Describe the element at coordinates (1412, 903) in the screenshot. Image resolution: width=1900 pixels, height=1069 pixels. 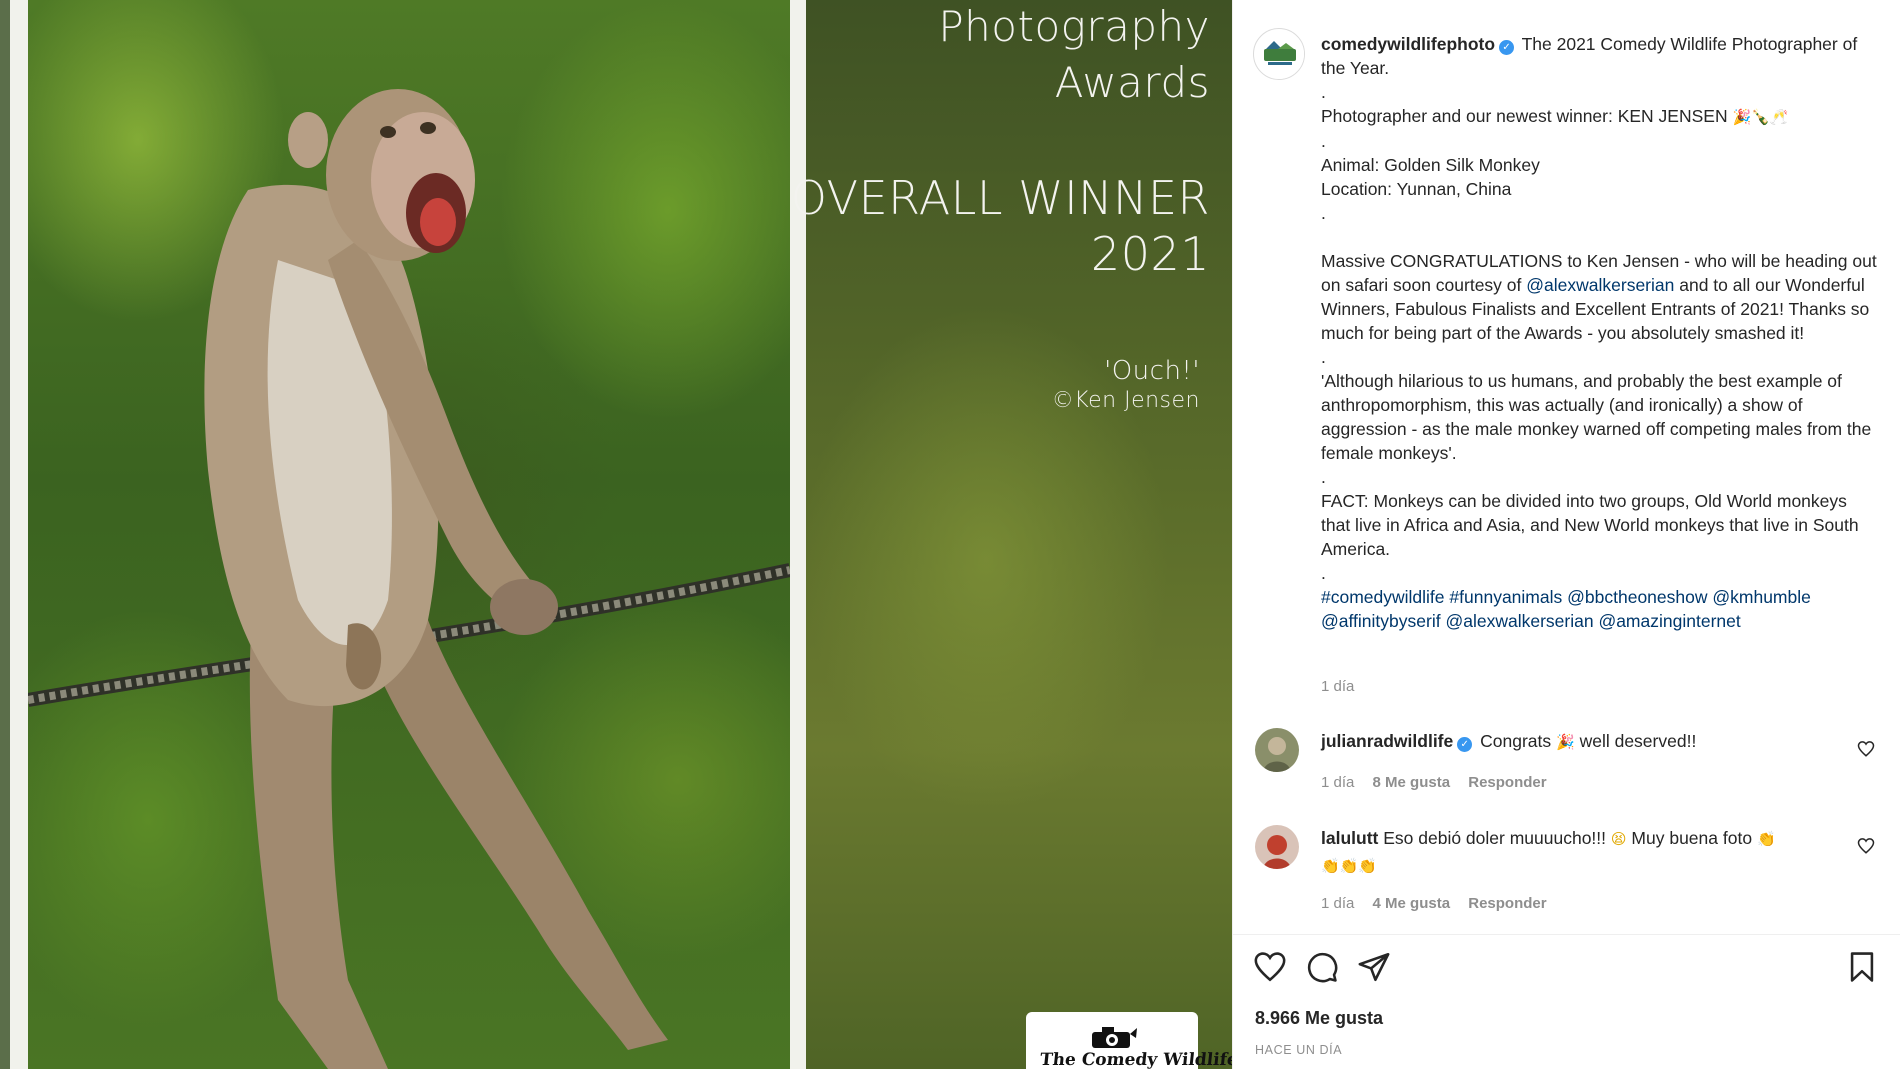
I see `comment-likes: 4 Me gusta` at that location.